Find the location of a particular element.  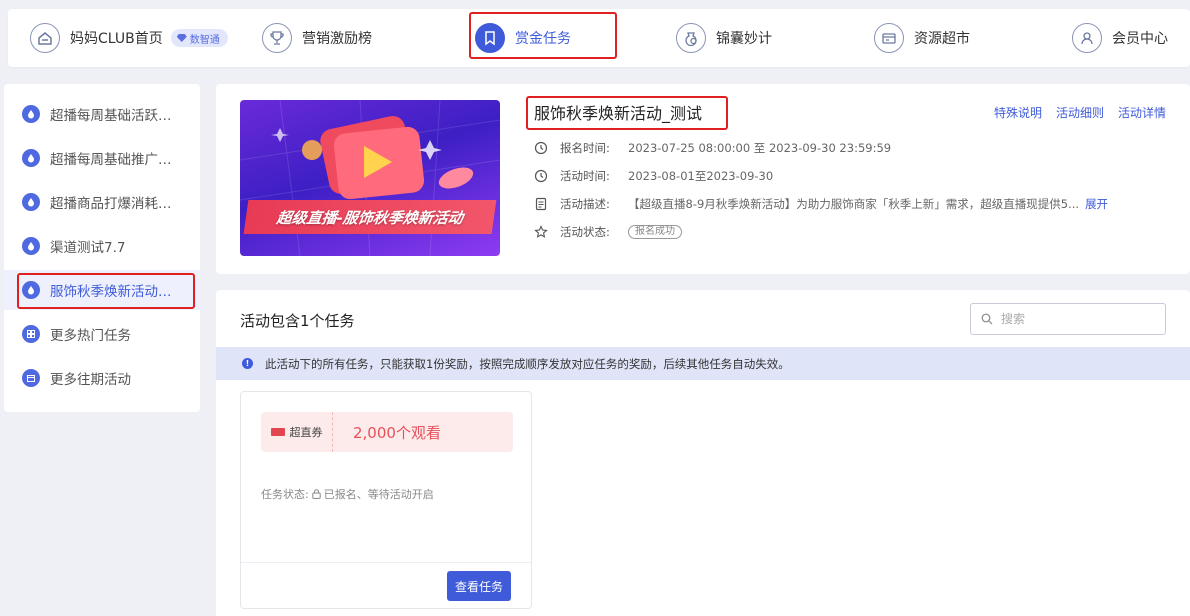

card-divider is located at coordinates (386, 562).